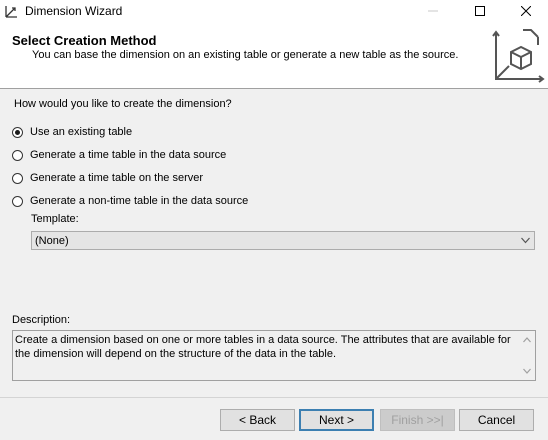 Image resolution: width=548 pixels, height=440 pixels. What do you see at coordinates (11, 12) in the screenshot?
I see `wizard-app-icon` at bounding box center [11, 12].